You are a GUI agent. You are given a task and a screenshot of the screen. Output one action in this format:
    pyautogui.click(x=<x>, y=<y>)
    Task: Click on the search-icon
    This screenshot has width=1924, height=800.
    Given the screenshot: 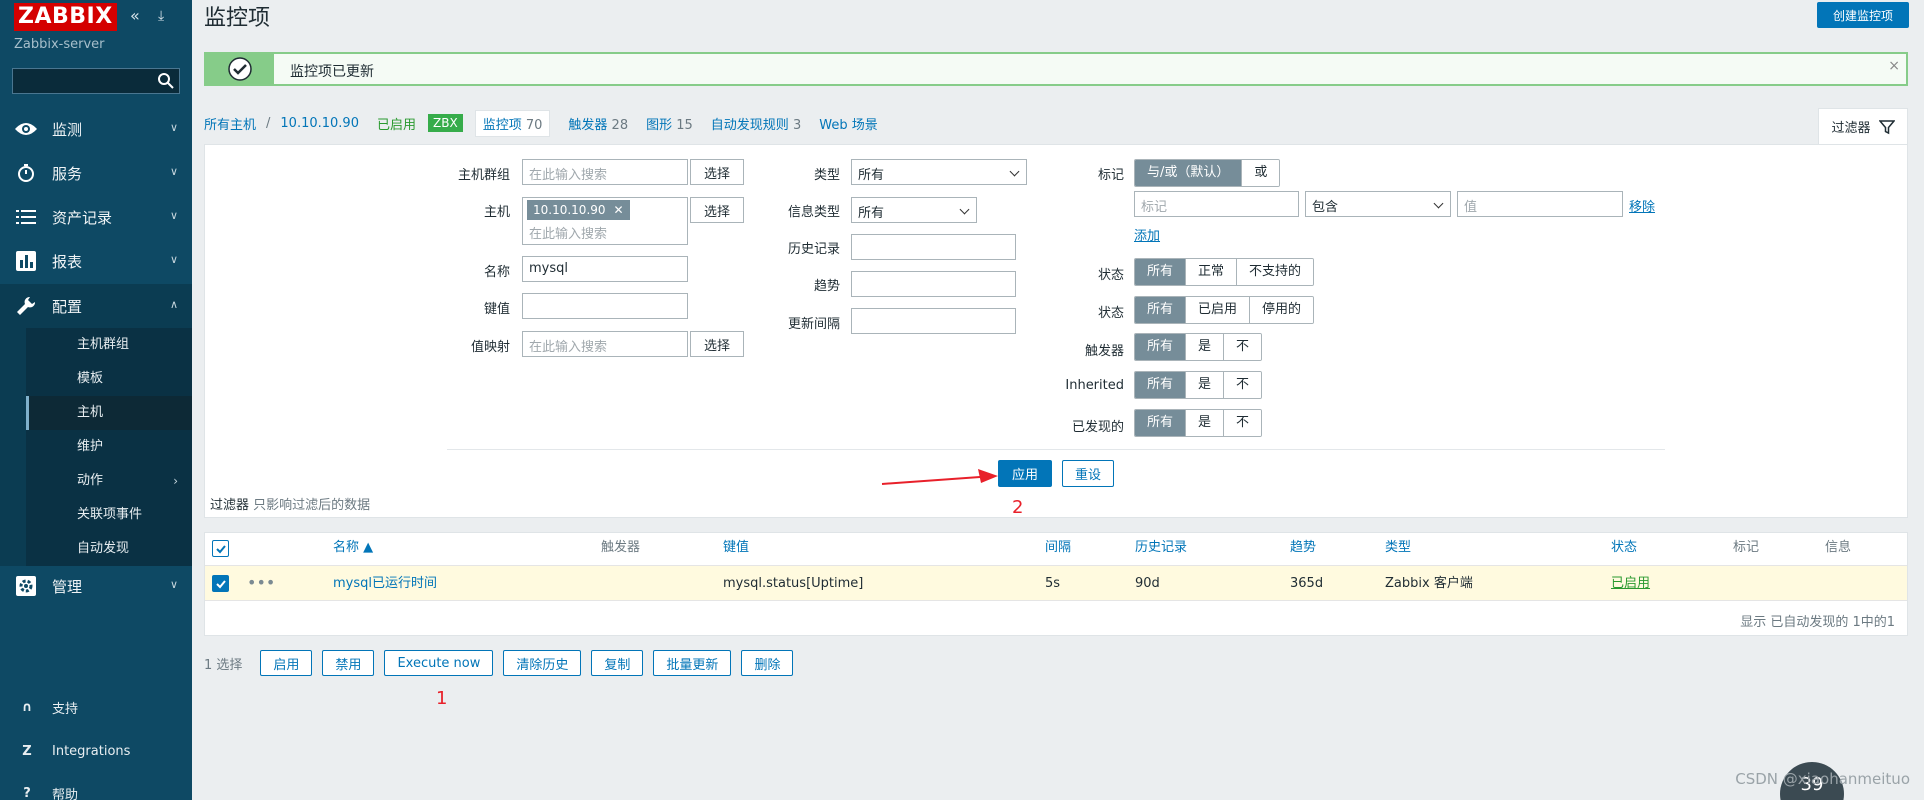 What is the action you would take?
    pyautogui.click(x=166, y=81)
    